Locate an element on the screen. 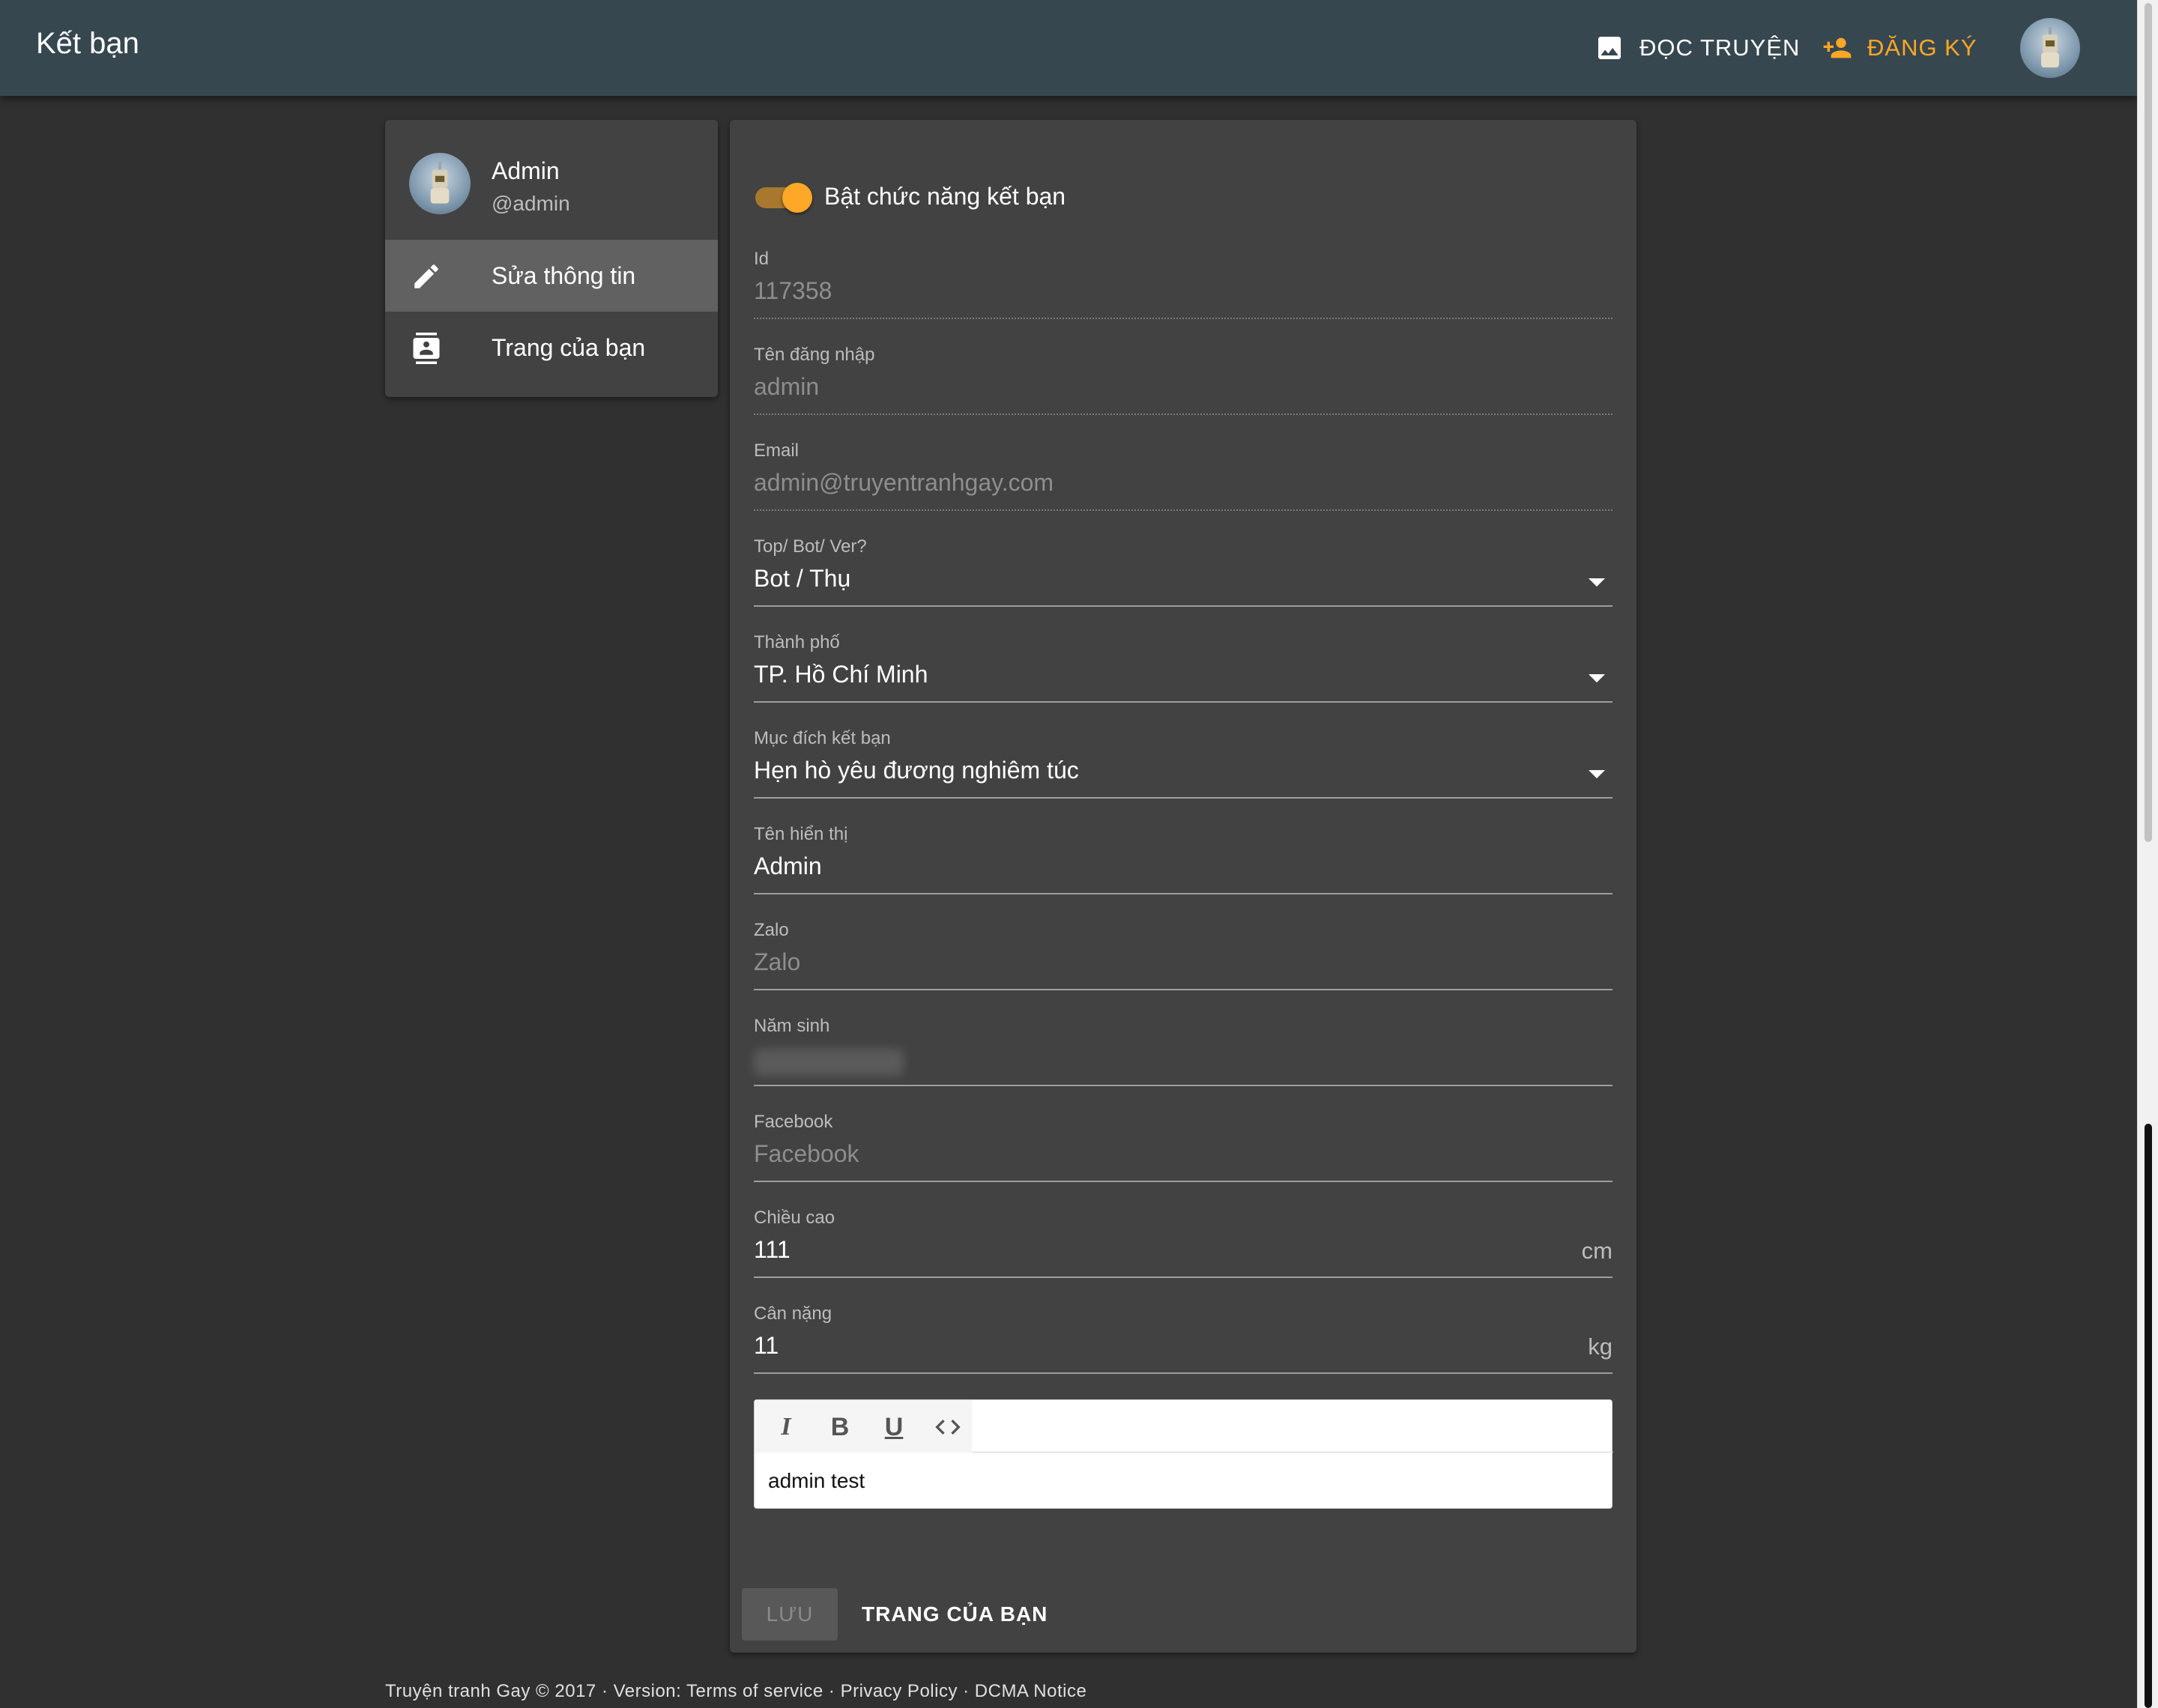 This screenshot has height=1708, width=2158. profile-menu-card: Admin @admin Sửa thông tin Trang của bạn is located at coordinates (551, 258).